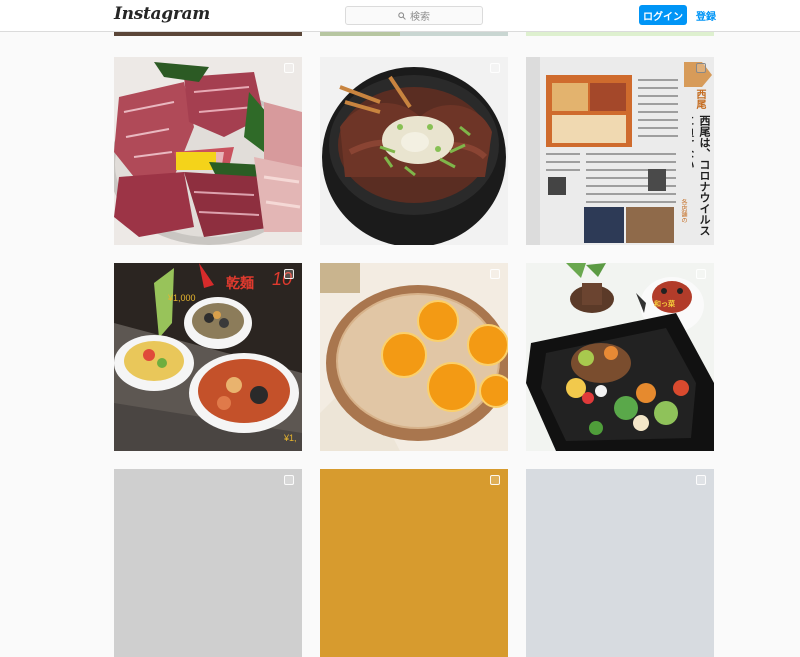 This screenshot has height=657, width=800. I want to click on top-nav: Instagram 検索 ログイン 登録, so click(400, 16).